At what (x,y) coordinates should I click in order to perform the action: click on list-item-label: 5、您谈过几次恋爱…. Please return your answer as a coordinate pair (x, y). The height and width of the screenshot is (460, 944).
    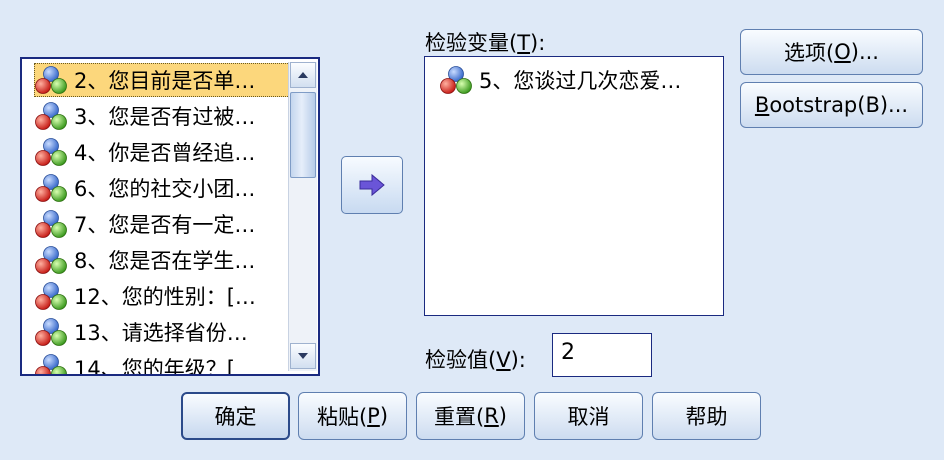
    Looking at the image, I should click on (580, 81).